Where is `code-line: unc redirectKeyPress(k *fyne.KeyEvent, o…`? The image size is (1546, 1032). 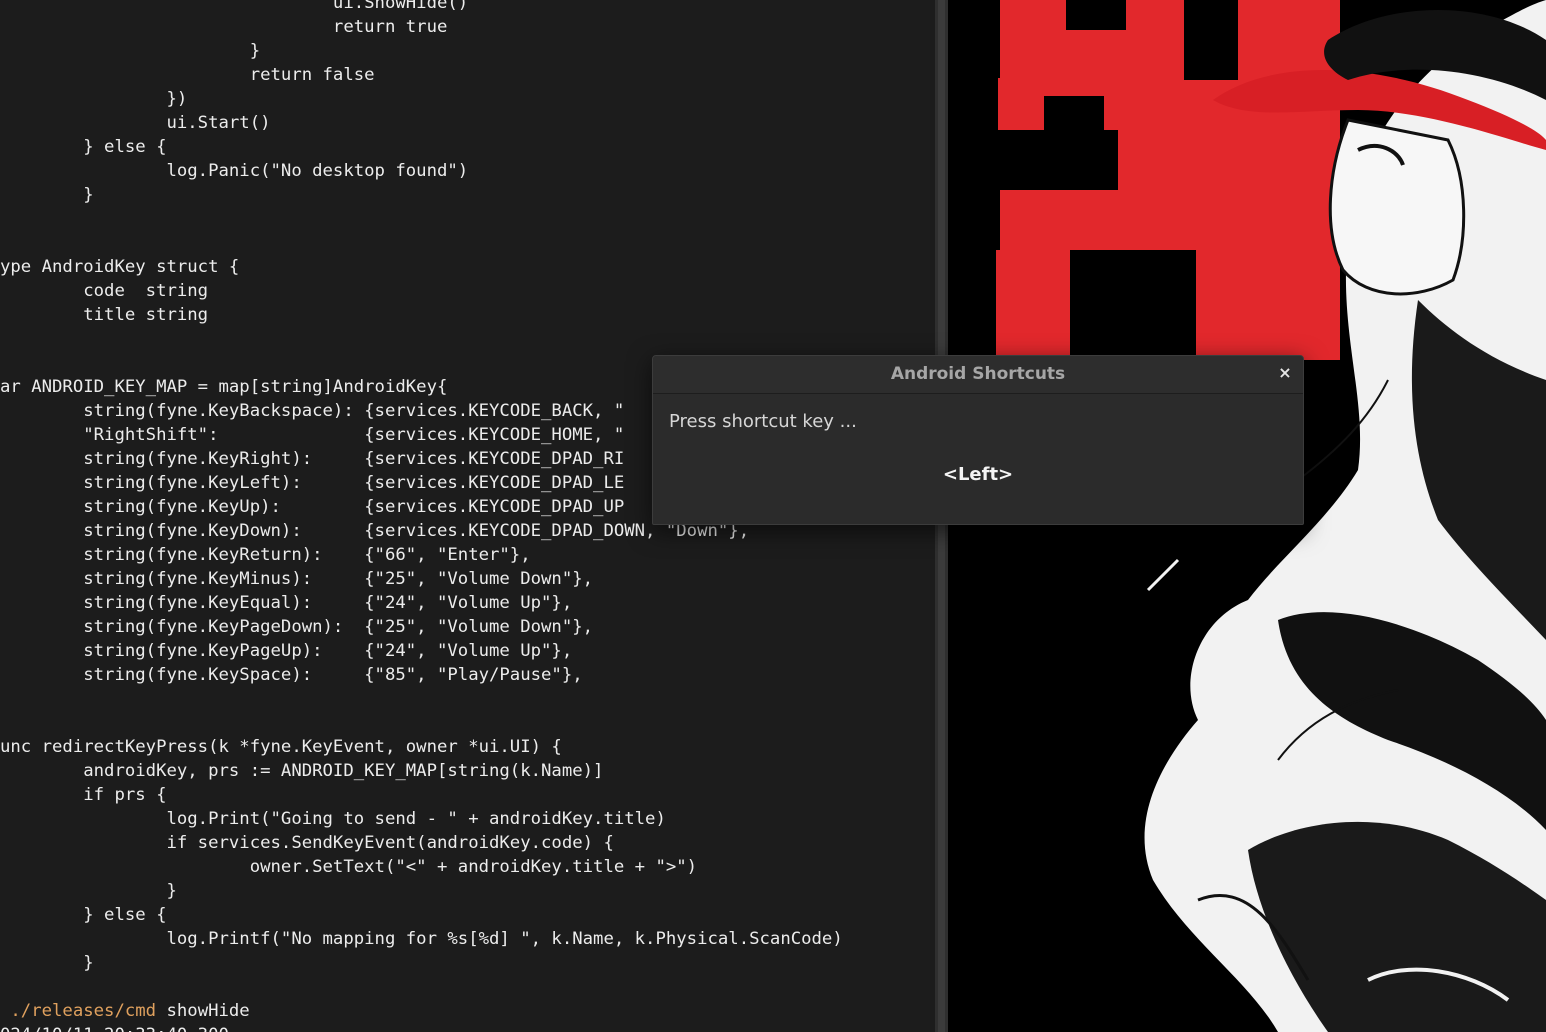 code-line: unc redirectKeyPress(k *fyne.KeyEvent, o… is located at coordinates (281, 747).